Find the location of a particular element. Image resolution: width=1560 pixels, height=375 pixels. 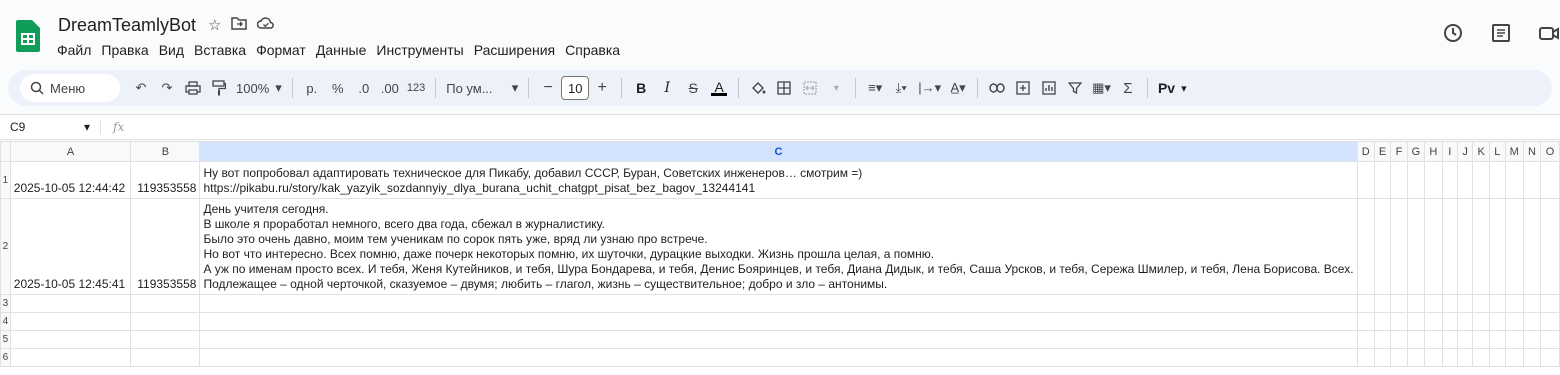

text-color-button: A is located at coordinates (719, 88).